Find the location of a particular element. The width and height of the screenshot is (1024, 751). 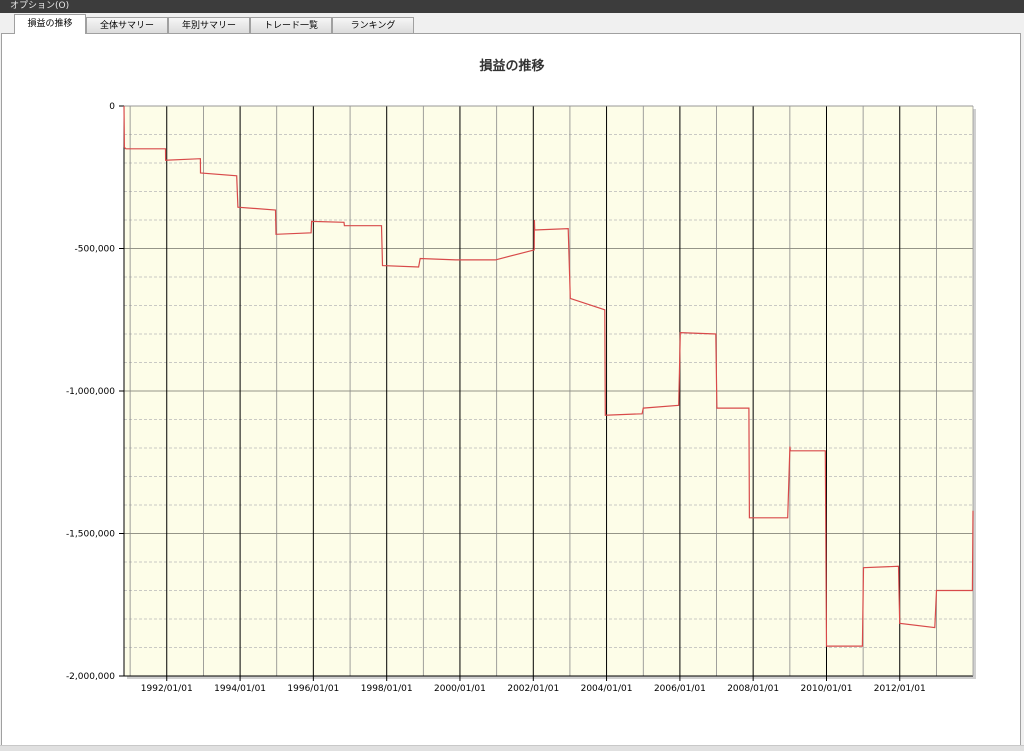

tab-pnl-trend: 損益の推移 is located at coordinates (50, 24).